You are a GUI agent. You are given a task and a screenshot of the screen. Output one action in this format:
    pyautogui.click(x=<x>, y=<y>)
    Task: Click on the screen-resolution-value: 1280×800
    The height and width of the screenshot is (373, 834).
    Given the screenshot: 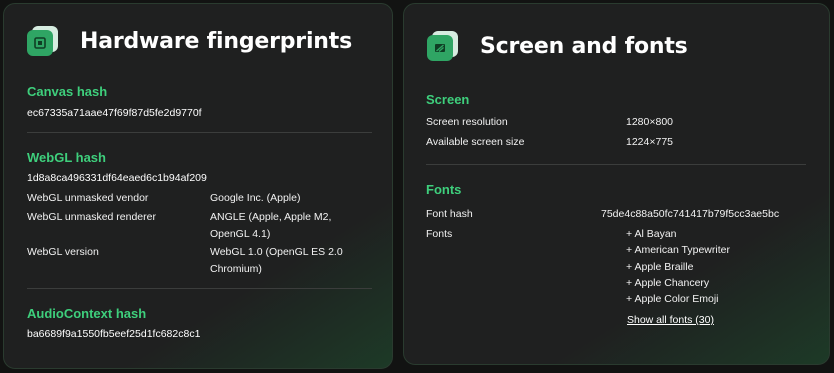 What is the action you would take?
    pyautogui.click(x=650, y=122)
    